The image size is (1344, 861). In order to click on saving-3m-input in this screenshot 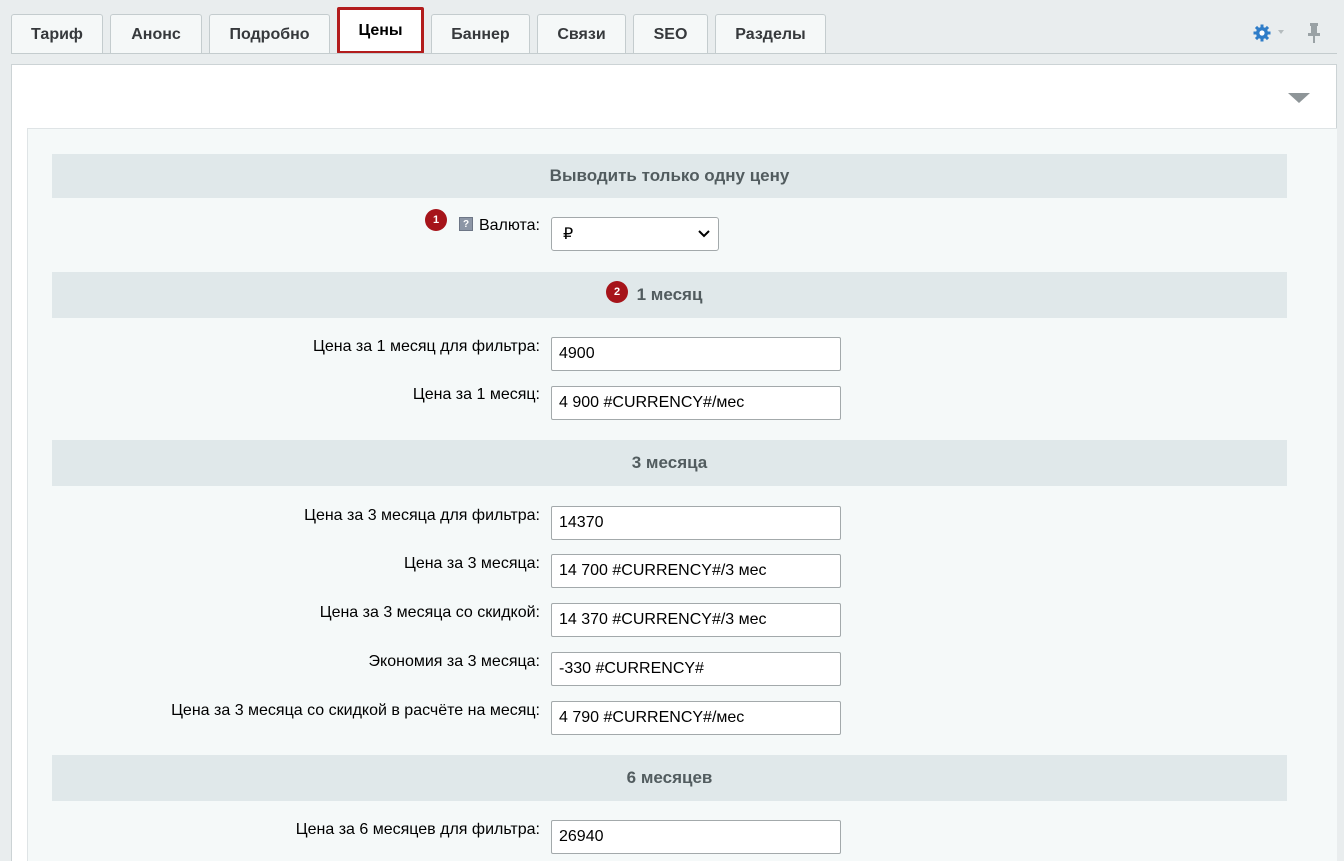, I will do `click(696, 669)`.